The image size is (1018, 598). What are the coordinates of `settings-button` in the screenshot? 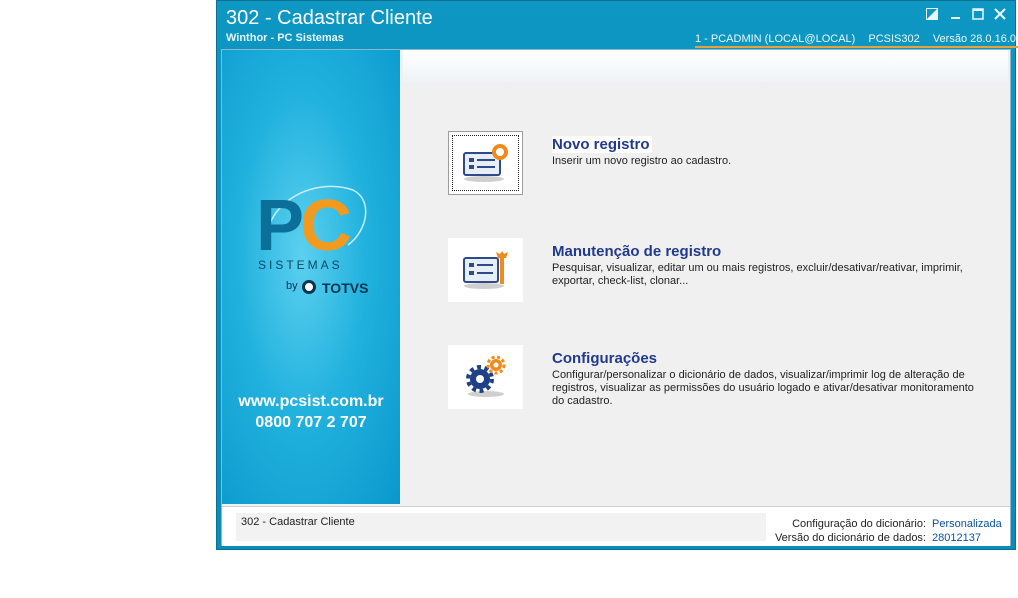 It's located at (485, 377).